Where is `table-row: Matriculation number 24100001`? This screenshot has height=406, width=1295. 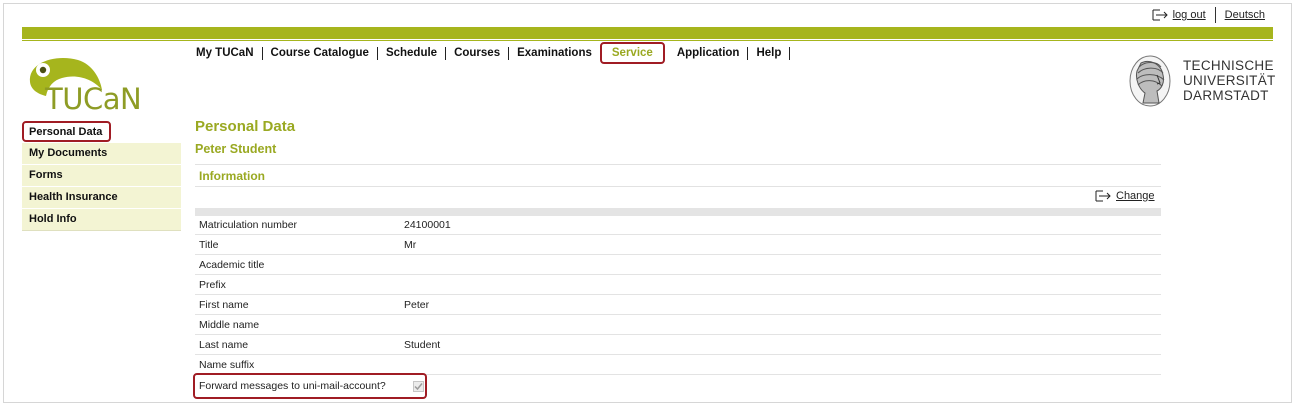
table-row: Matriculation number 24100001 is located at coordinates (678, 225).